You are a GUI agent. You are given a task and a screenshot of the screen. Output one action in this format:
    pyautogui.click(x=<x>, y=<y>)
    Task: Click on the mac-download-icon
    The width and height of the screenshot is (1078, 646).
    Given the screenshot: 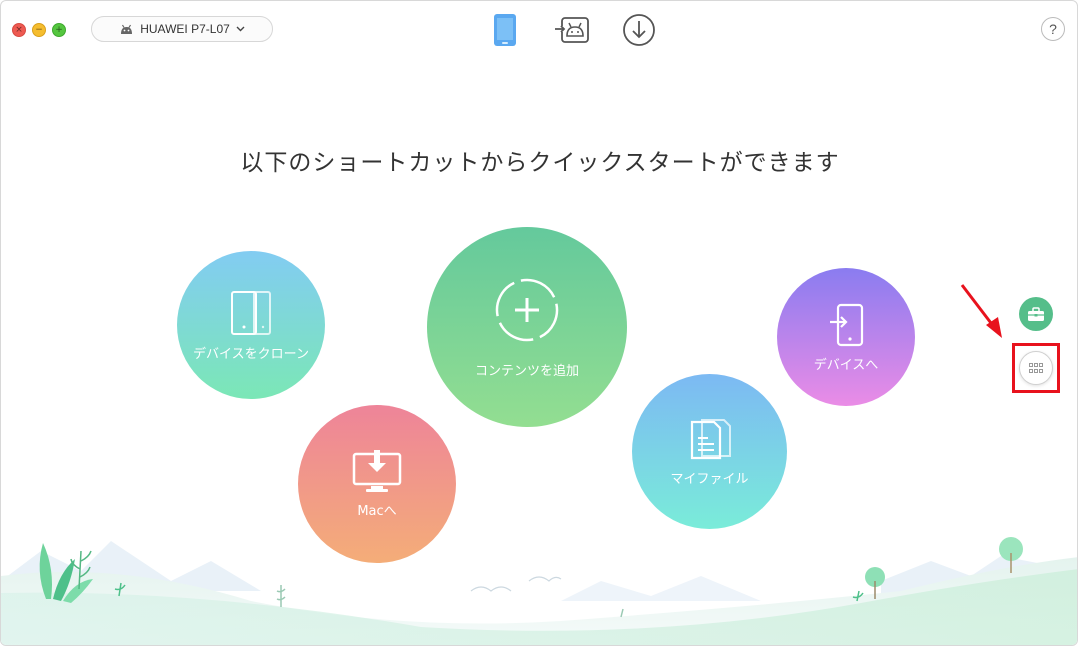 What is the action you would take?
    pyautogui.click(x=377, y=470)
    